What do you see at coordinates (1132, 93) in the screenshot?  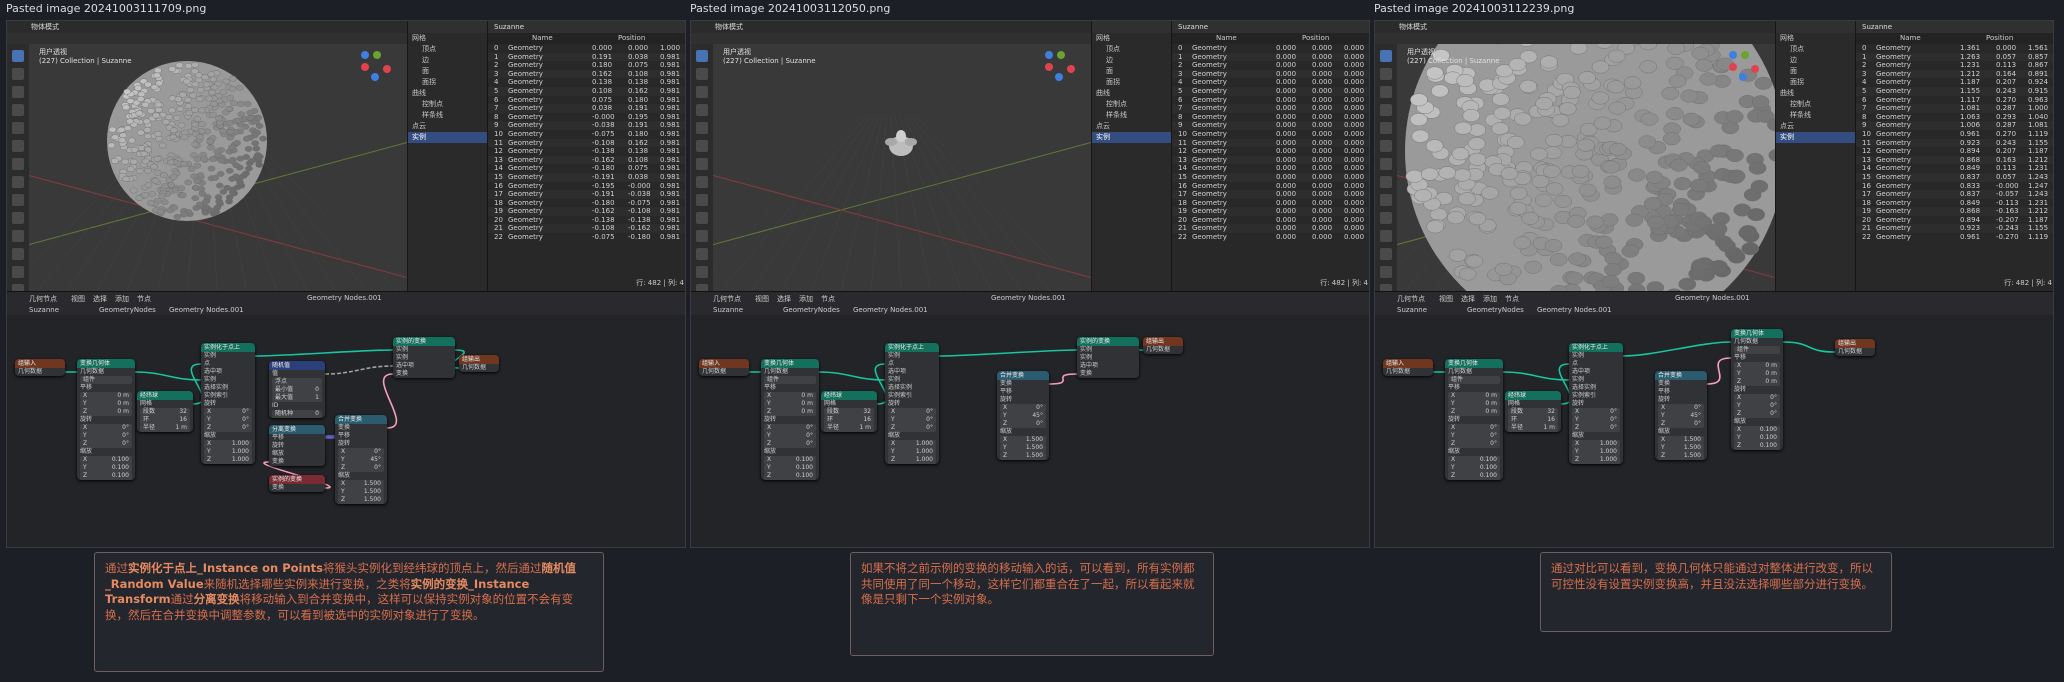 I see `domain-item: 曲线` at bounding box center [1132, 93].